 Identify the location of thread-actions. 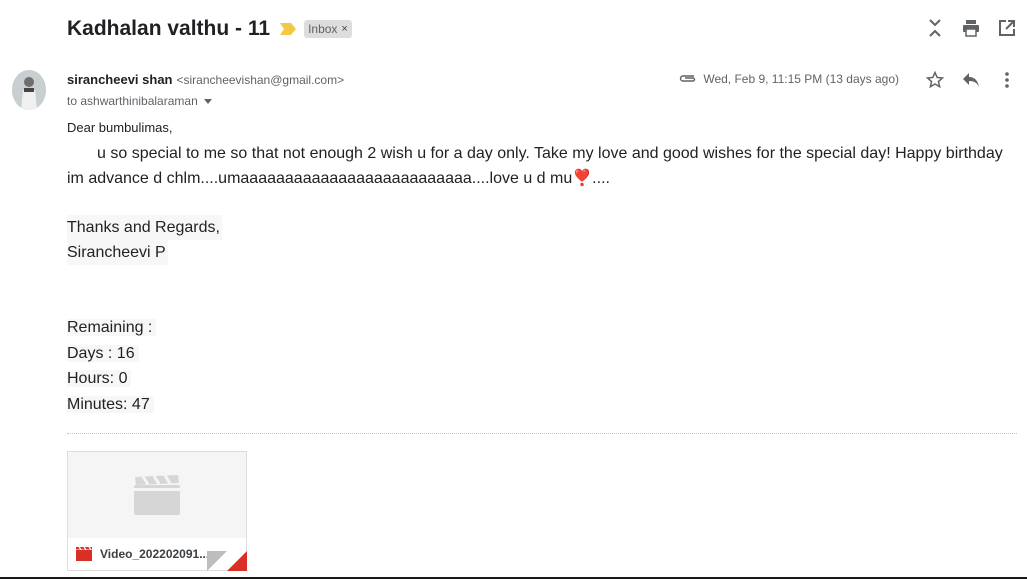
(971, 28).